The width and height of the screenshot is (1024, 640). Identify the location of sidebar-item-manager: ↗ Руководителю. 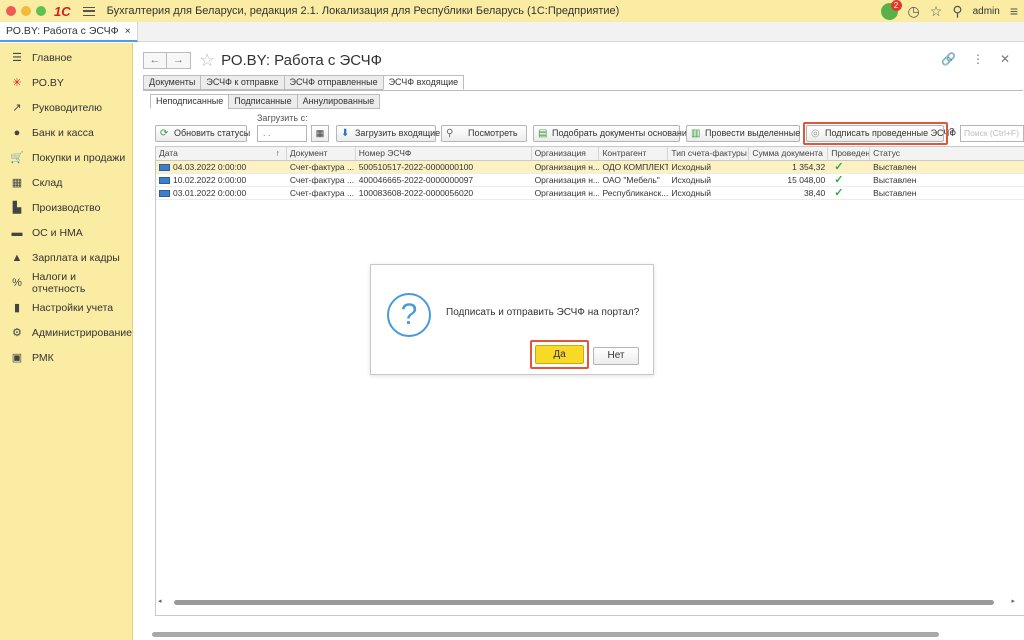
(66, 107).